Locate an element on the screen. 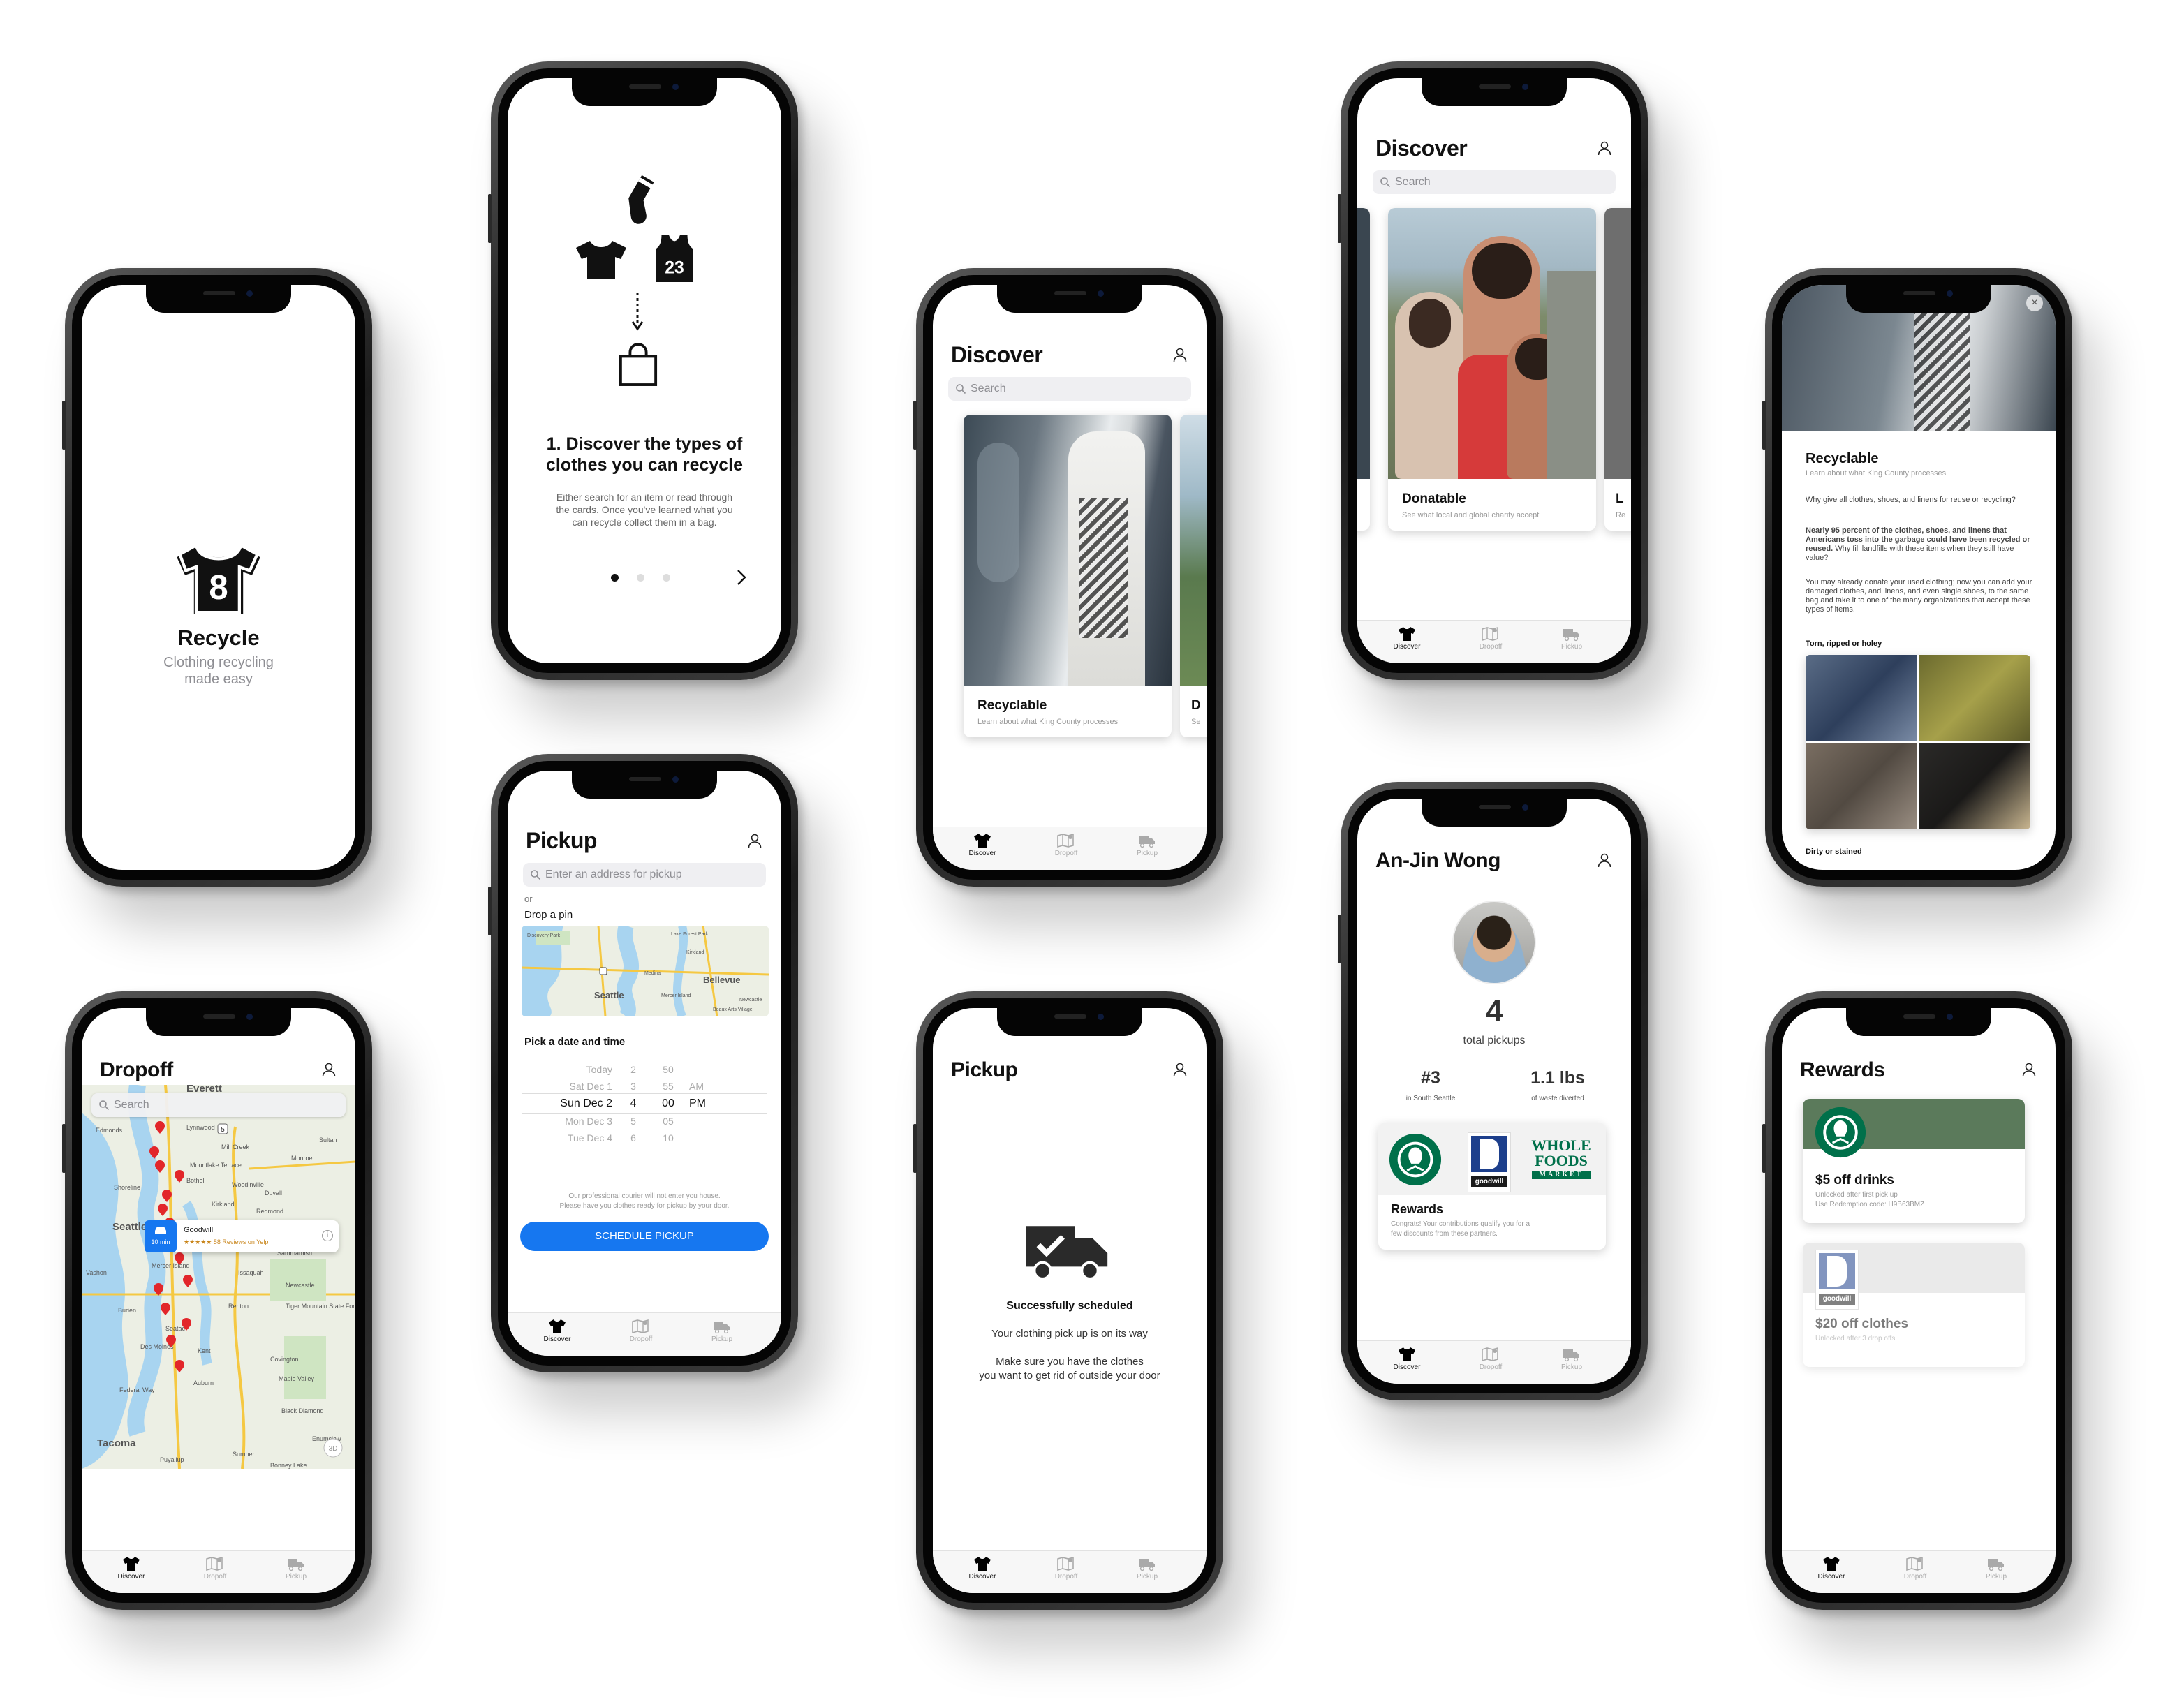 This screenshot has height=1702, width=2184. splash-subtitle-2: made easy is located at coordinates (219, 679).